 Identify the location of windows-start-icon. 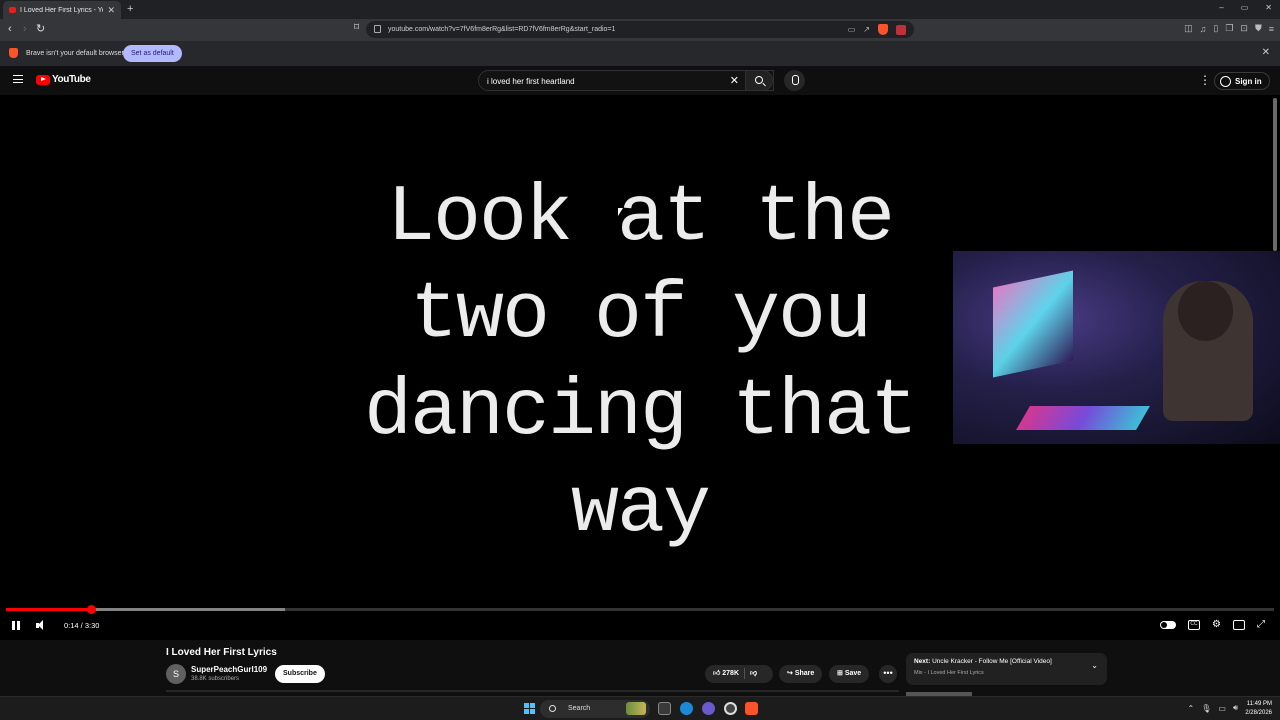
(529, 708).